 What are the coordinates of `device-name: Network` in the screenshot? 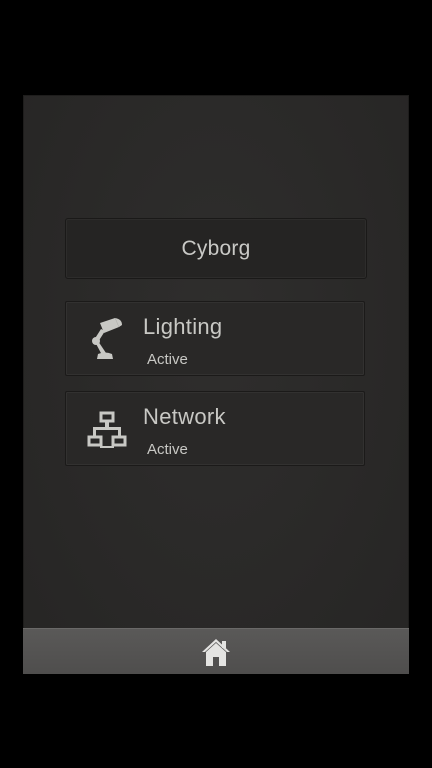 It's located at (184, 416).